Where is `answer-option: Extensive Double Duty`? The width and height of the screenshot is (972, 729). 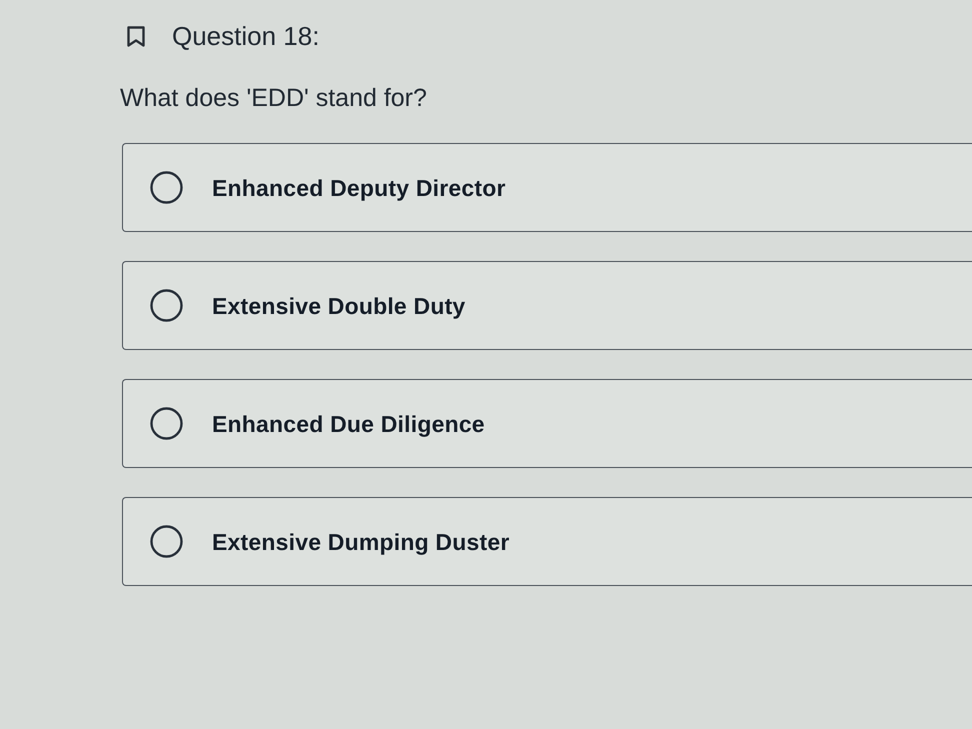 answer-option: Extensive Double Duty is located at coordinates (547, 305).